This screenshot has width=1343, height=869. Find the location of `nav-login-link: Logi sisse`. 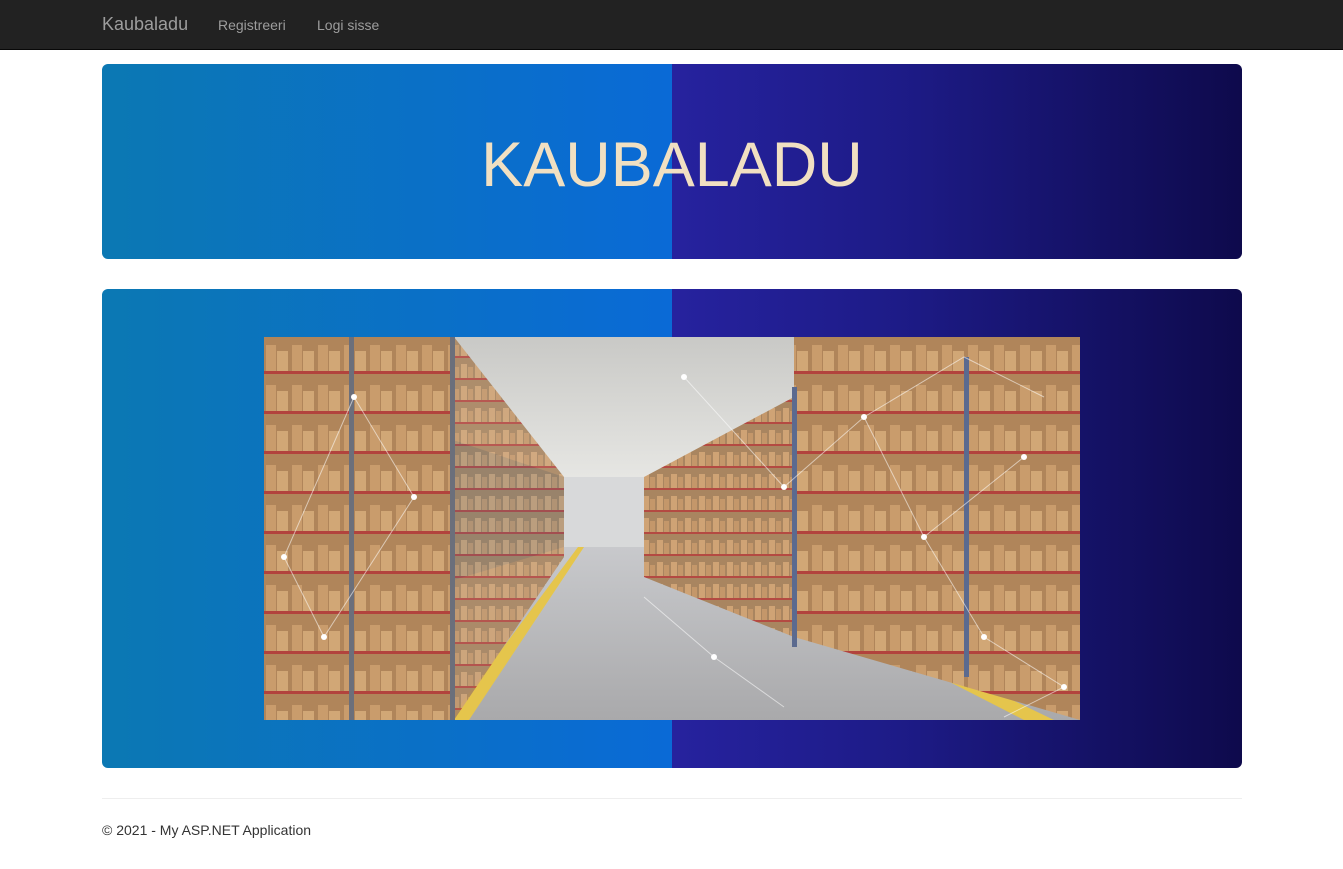

nav-login-link: Logi sisse is located at coordinates (348, 25).